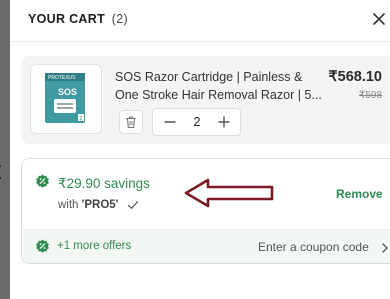 The height and width of the screenshot is (299, 390). What do you see at coordinates (94, 246) in the screenshot?
I see `more-offers-link: +1 more offers` at bounding box center [94, 246].